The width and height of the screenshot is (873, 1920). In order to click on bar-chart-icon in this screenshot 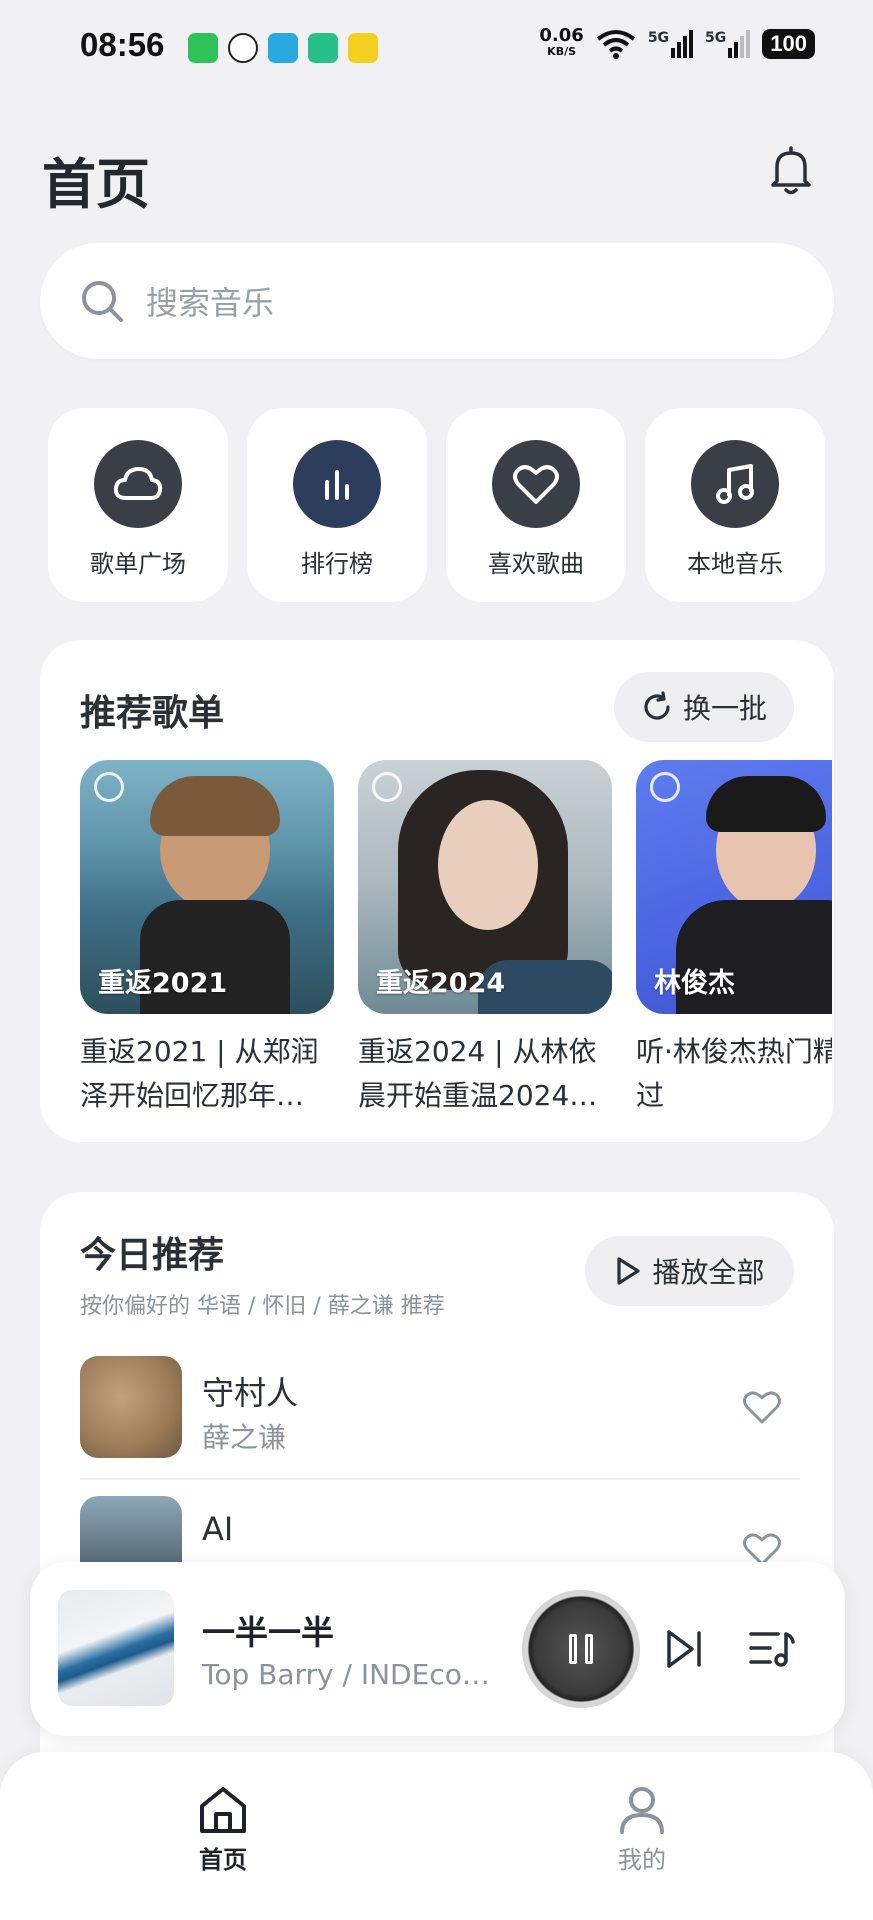, I will do `click(337, 484)`.